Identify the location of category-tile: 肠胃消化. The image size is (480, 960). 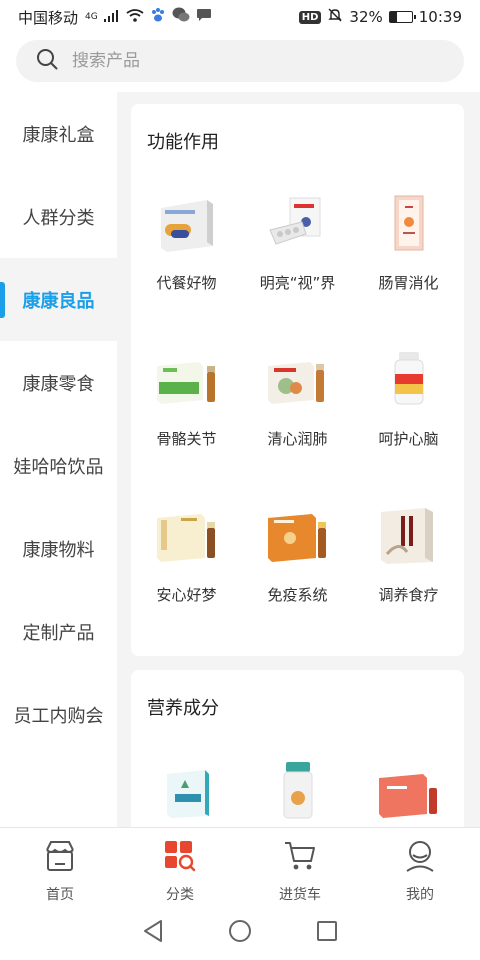
(408, 240).